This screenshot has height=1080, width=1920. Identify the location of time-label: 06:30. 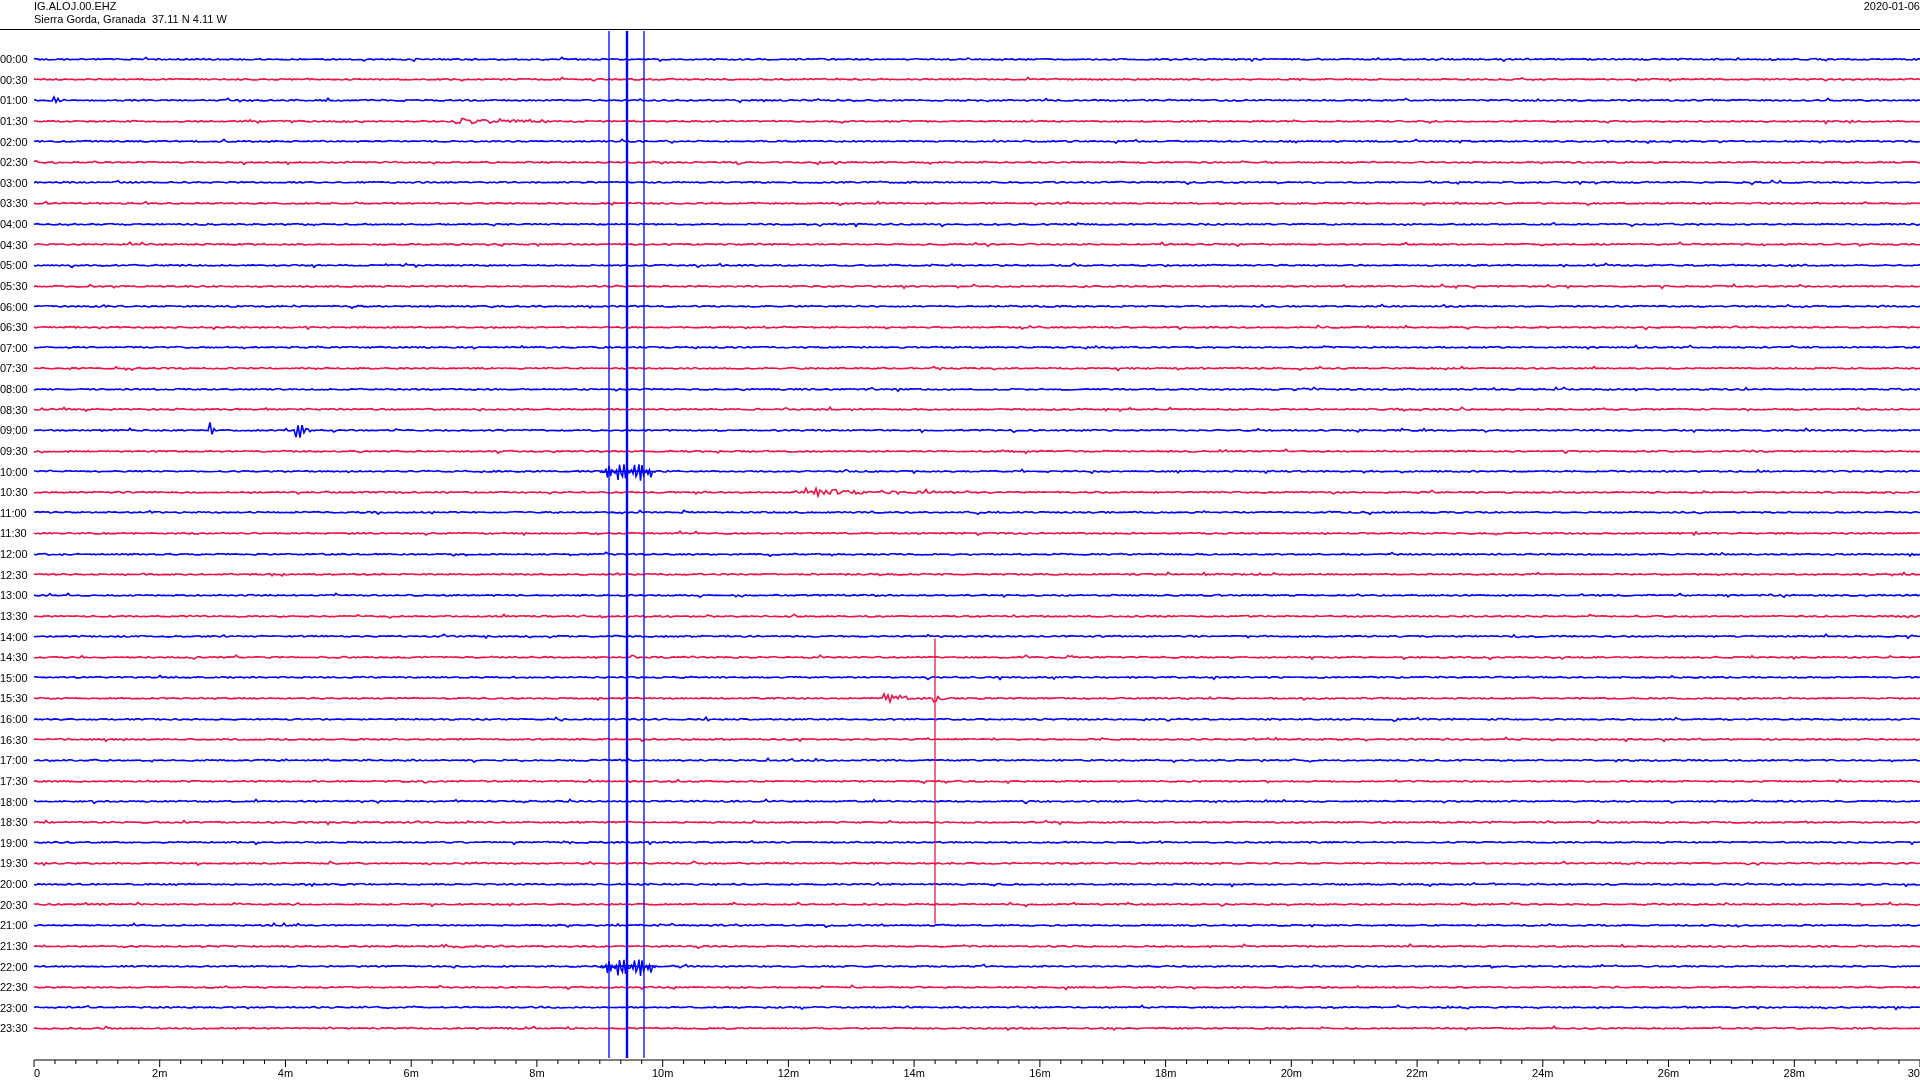
(14, 327).